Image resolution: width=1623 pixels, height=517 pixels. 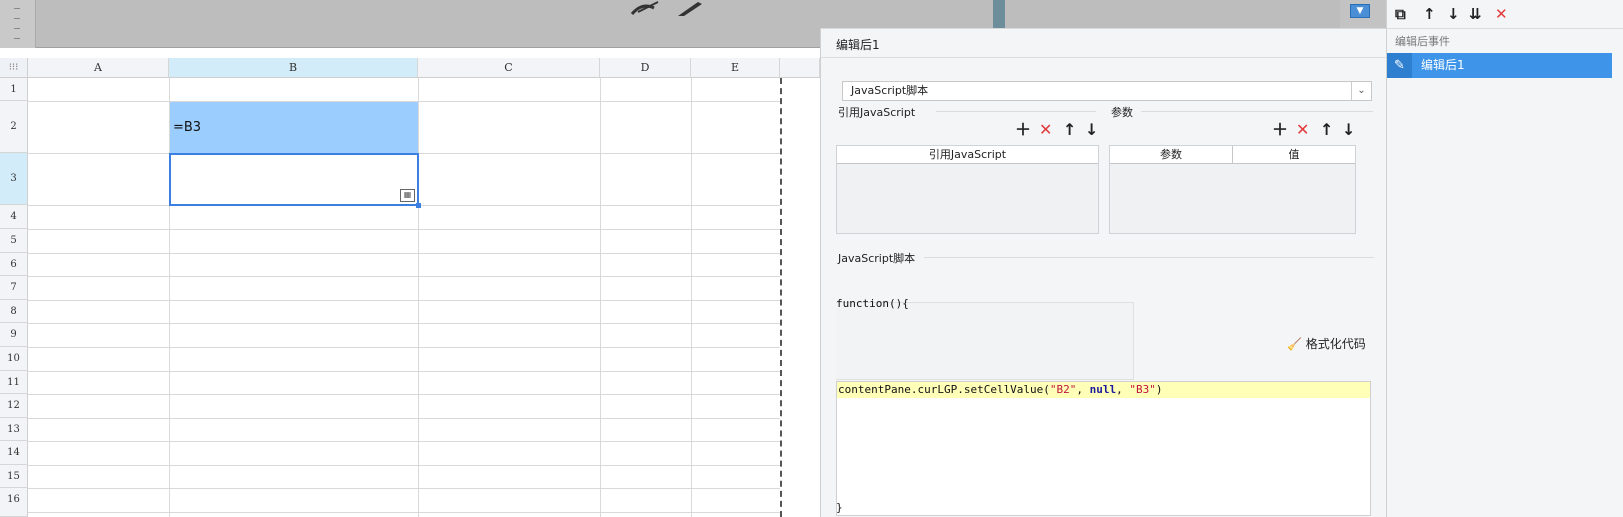 I want to click on cell-b2: =B3, so click(x=294, y=127).